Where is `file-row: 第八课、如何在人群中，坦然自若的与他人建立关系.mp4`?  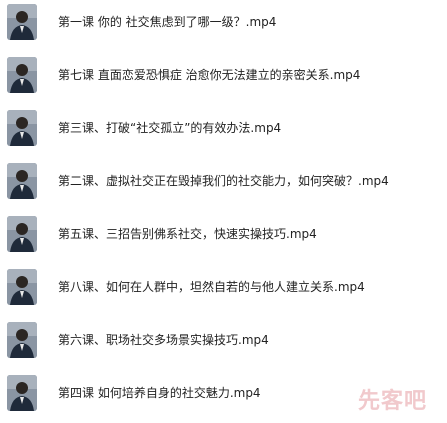 file-row: 第八课、如何在人群中，坦然自若的与他人建立关系.mp4 is located at coordinates (223, 287).